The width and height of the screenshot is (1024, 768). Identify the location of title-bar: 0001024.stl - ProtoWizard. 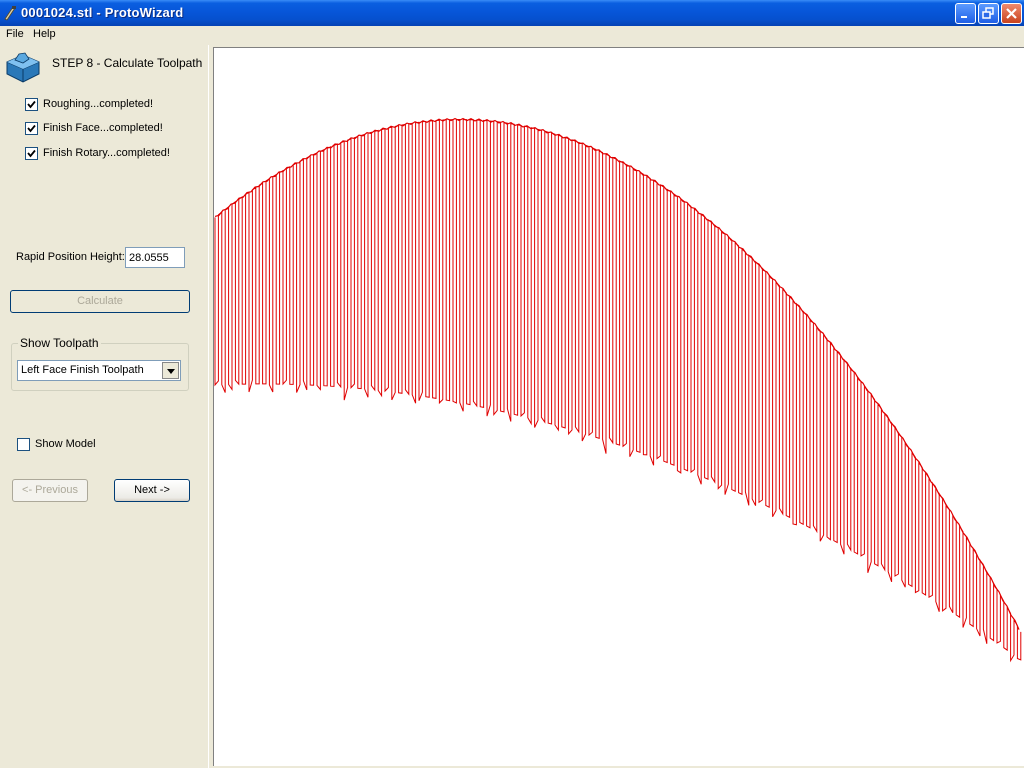
(512, 13).